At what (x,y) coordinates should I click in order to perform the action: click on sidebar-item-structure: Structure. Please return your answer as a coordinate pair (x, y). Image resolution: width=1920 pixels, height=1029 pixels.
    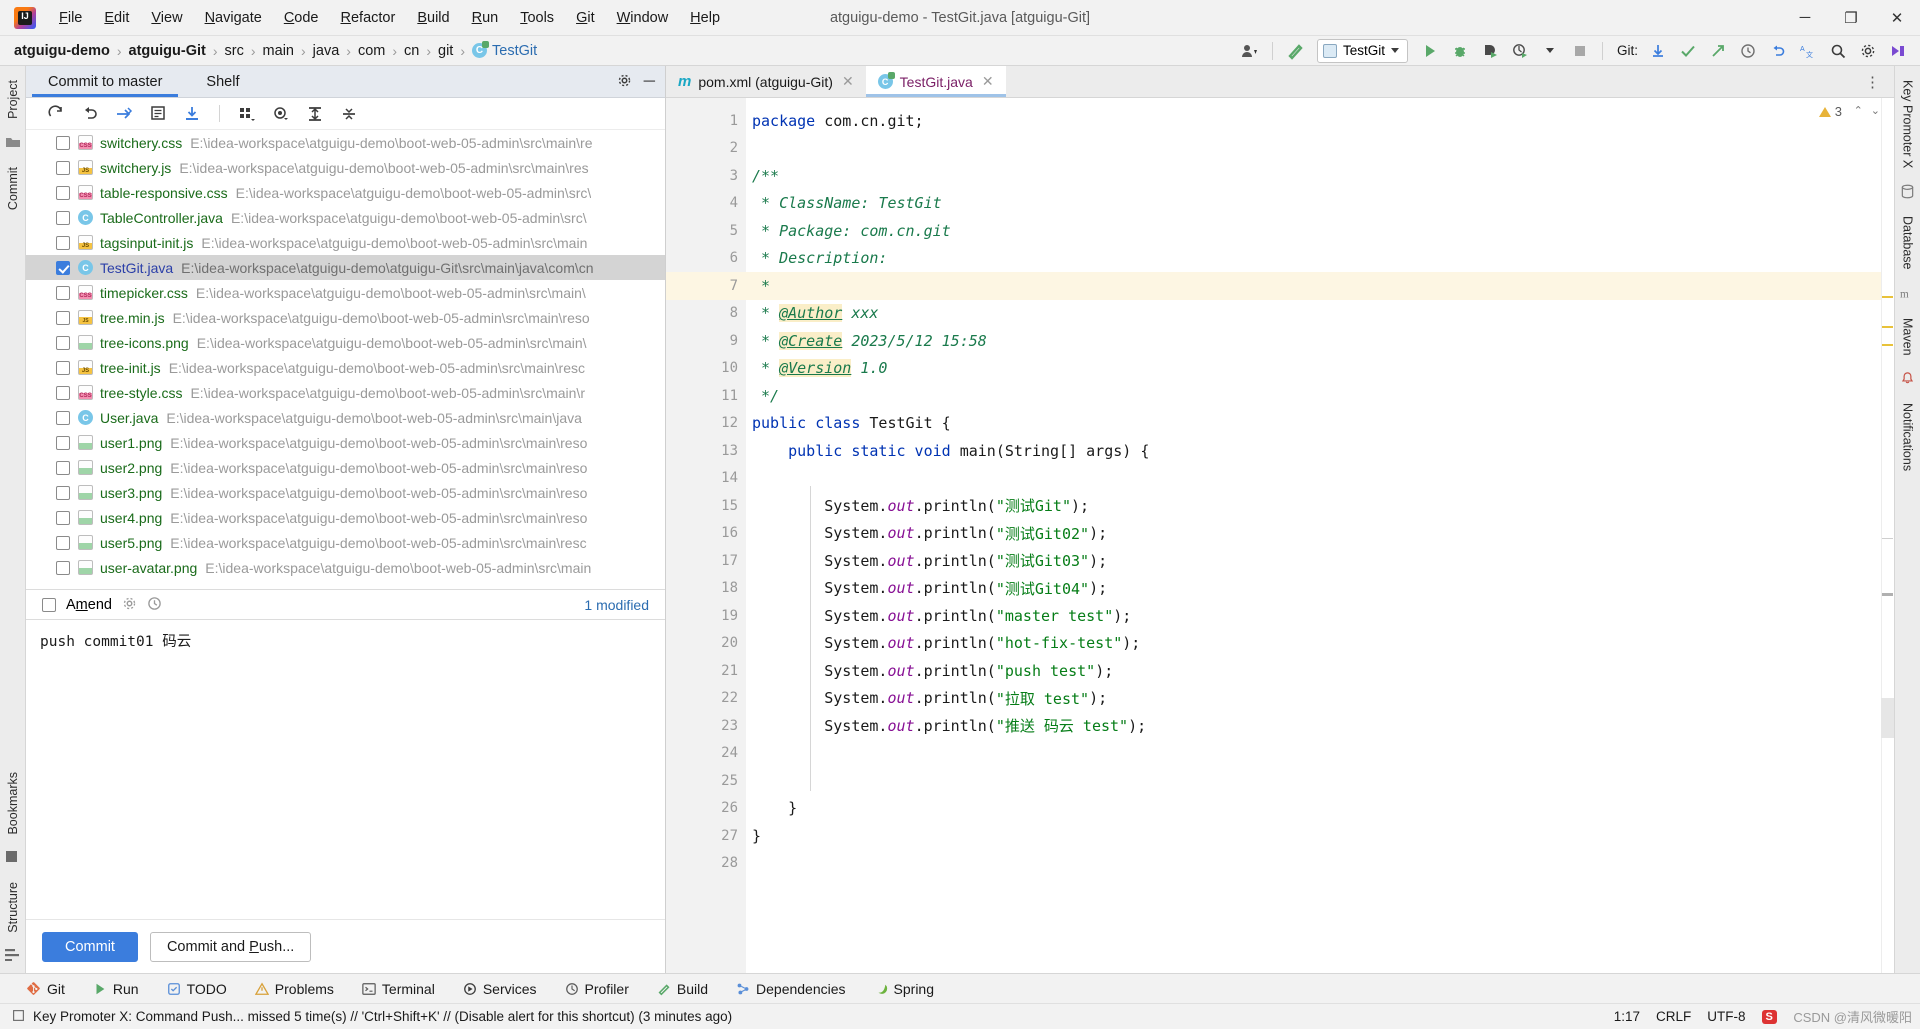
    Looking at the image, I should click on (13, 907).